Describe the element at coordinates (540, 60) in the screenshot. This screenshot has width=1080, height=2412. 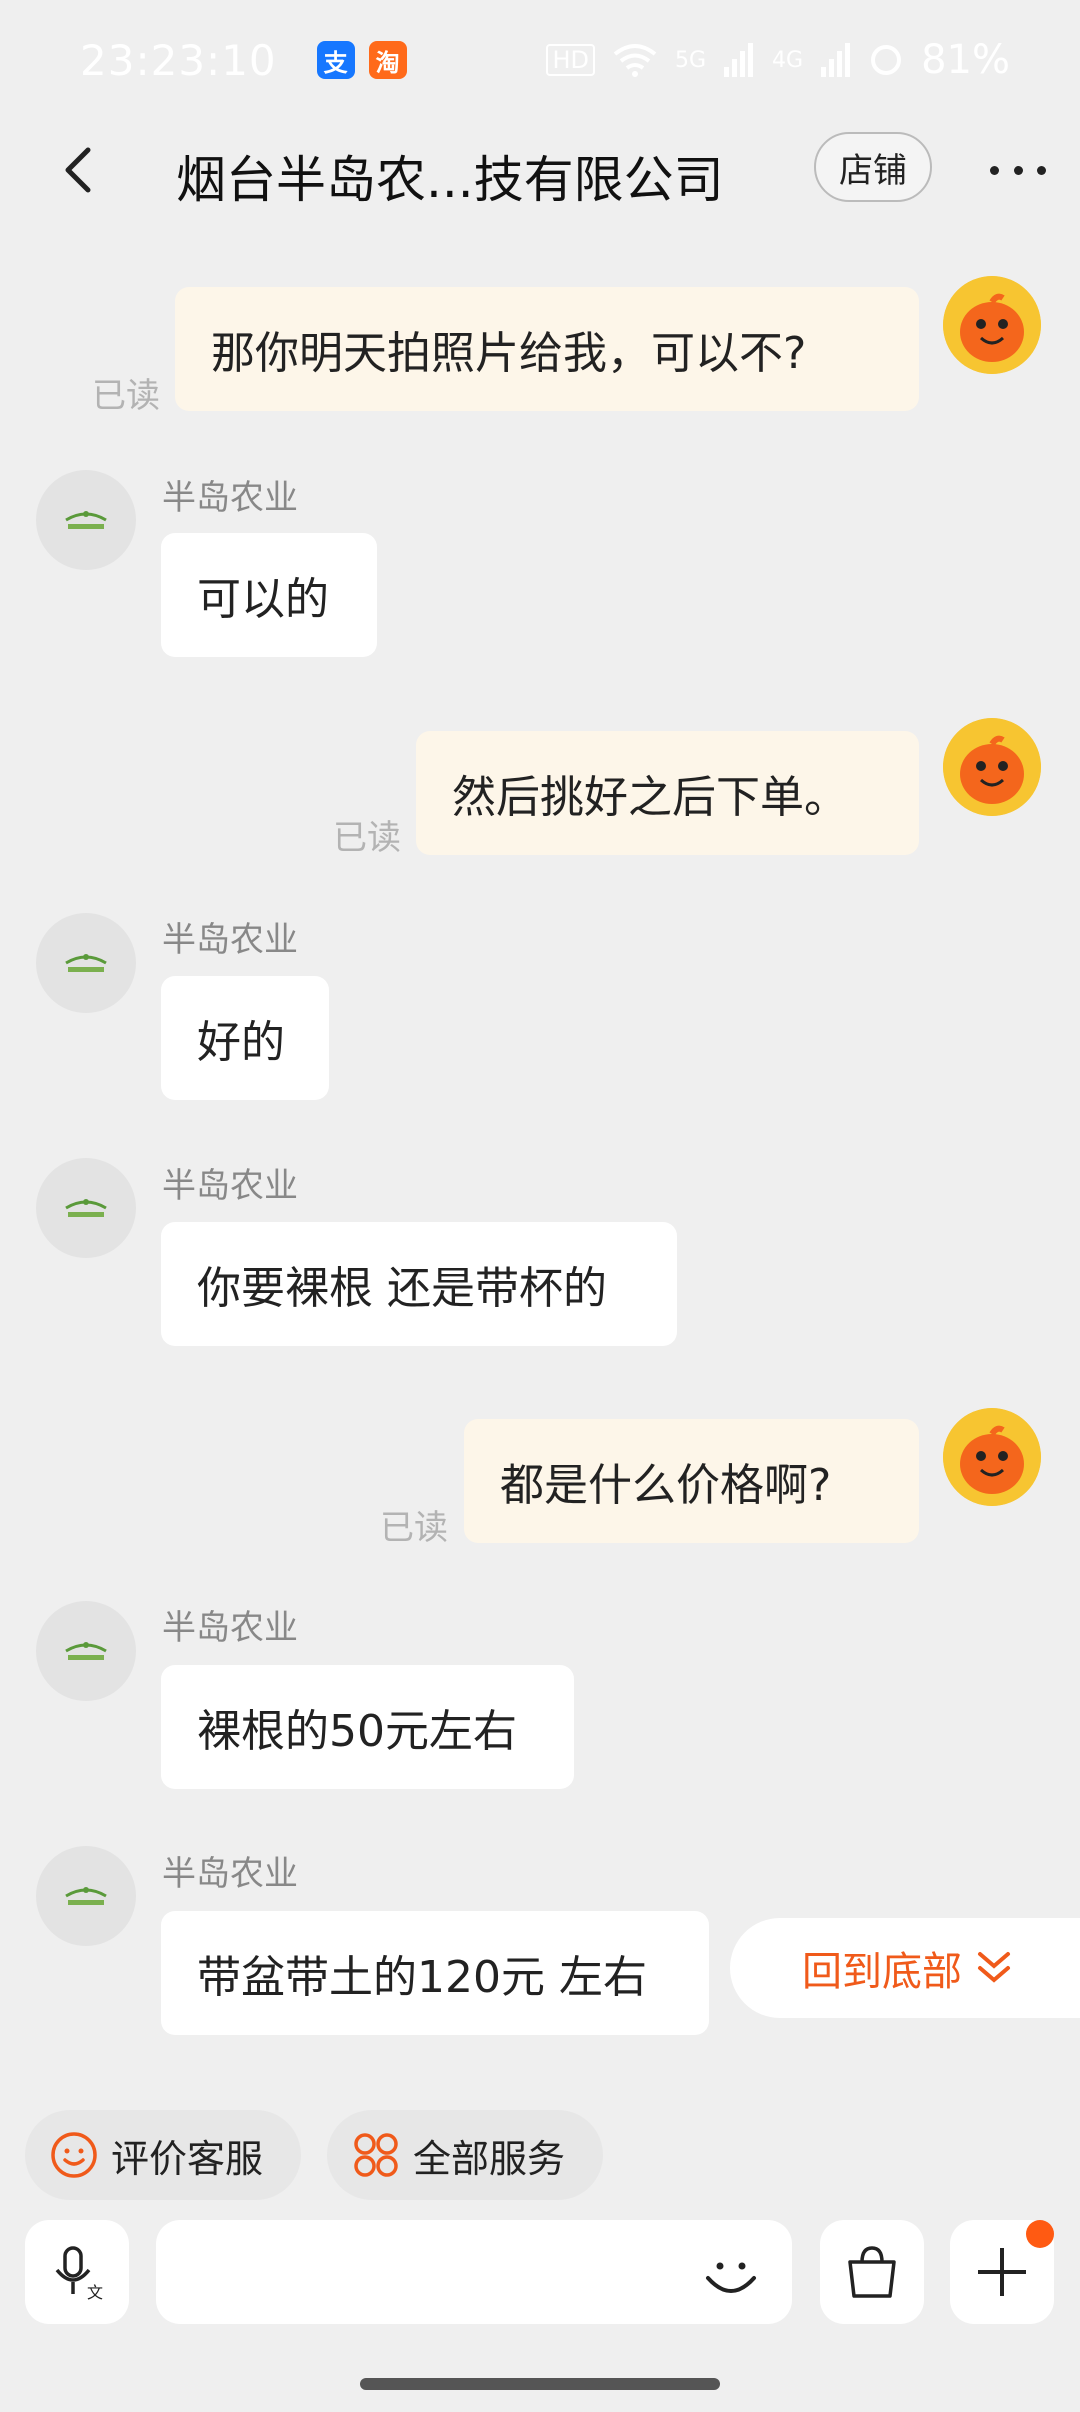
I see `status-bar: 23:23:10 支 淘 HD 5G 4G 81%` at that location.